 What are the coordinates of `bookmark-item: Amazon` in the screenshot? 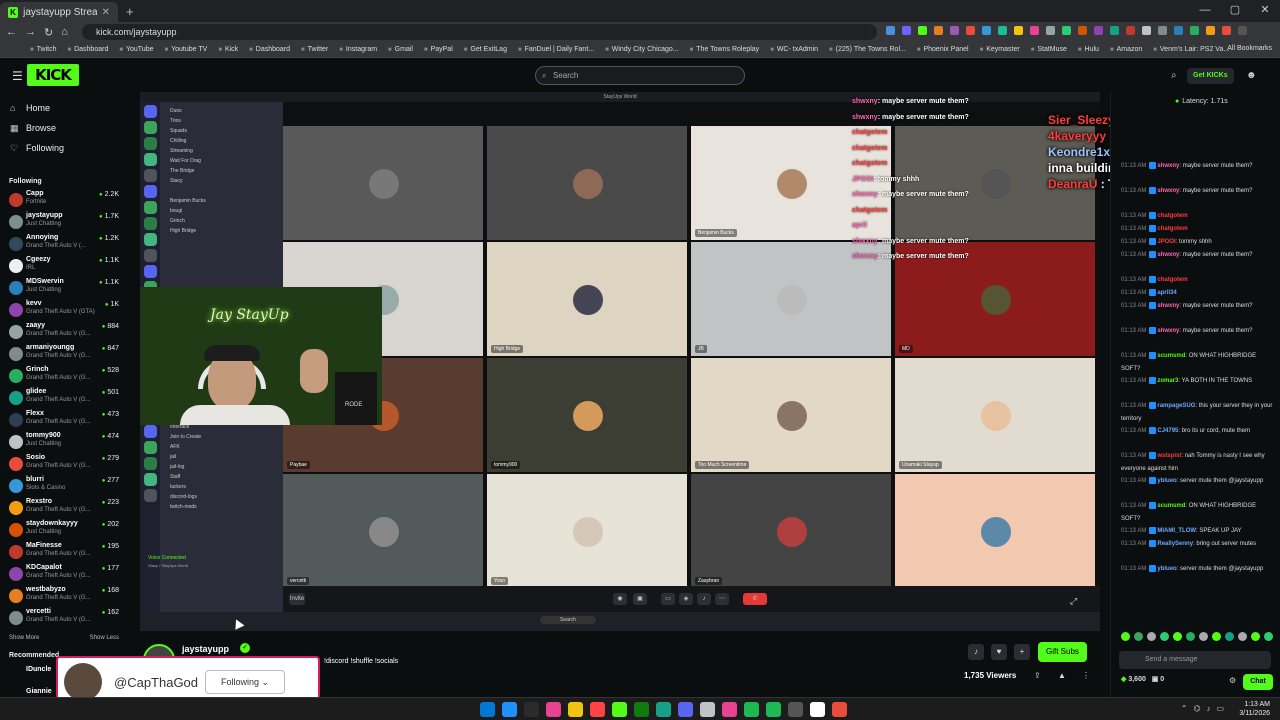 It's located at (1126, 49).